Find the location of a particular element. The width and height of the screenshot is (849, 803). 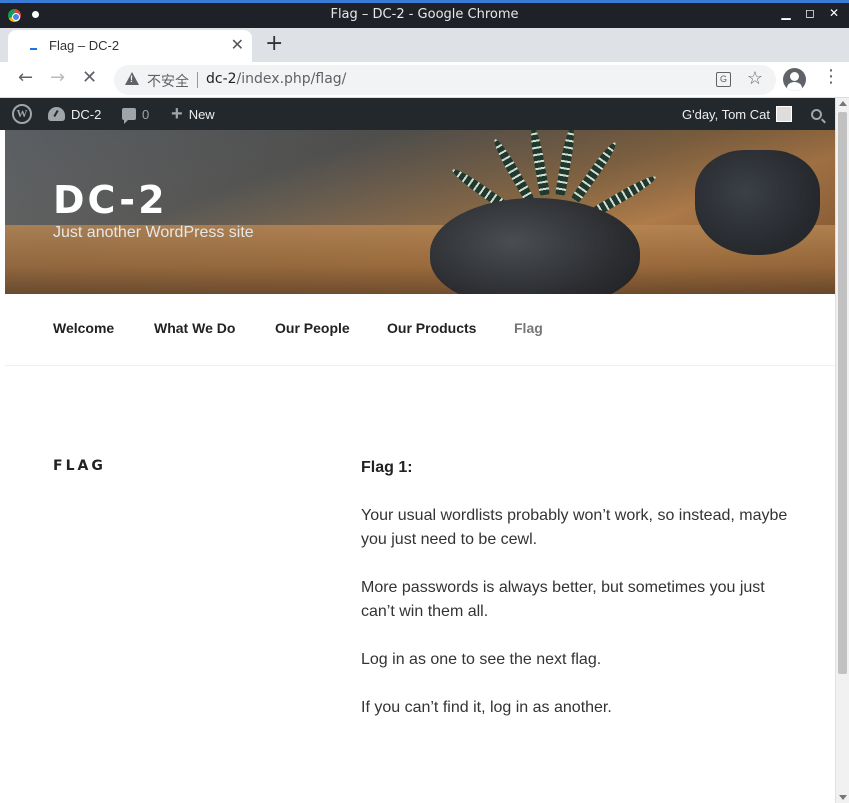

admin-greeting: G'day, Tom Cat is located at coordinates (726, 114).